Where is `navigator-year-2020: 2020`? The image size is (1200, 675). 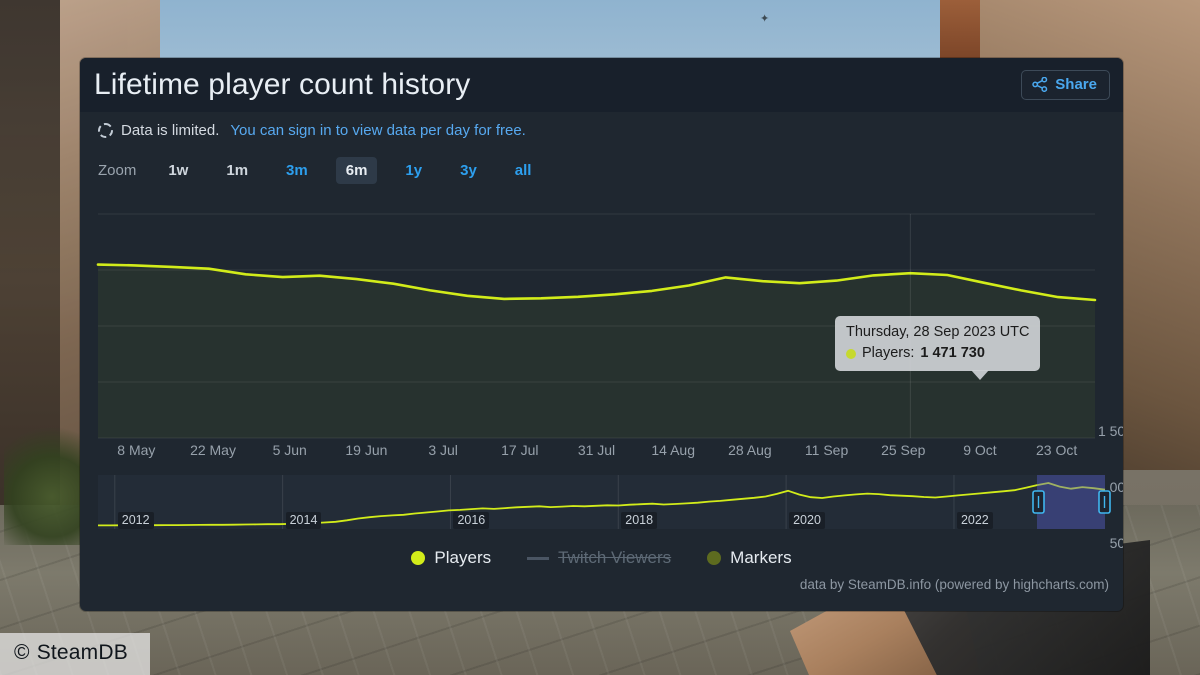
navigator-year-2020: 2020 is located at coordinates (807, 520).